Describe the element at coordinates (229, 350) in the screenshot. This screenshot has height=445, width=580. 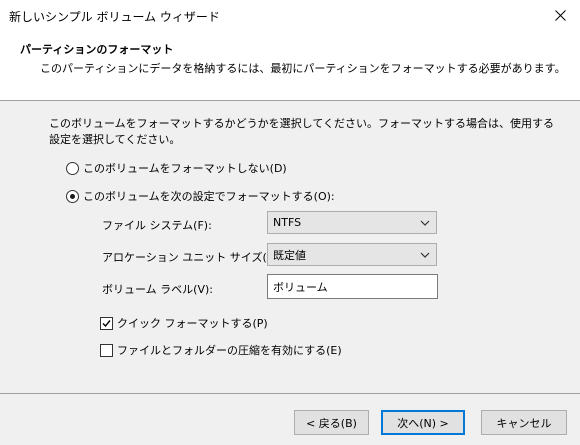
I see `compression-label: ファイルとフォルダーの圧縮を有効にする(E)` at that location.